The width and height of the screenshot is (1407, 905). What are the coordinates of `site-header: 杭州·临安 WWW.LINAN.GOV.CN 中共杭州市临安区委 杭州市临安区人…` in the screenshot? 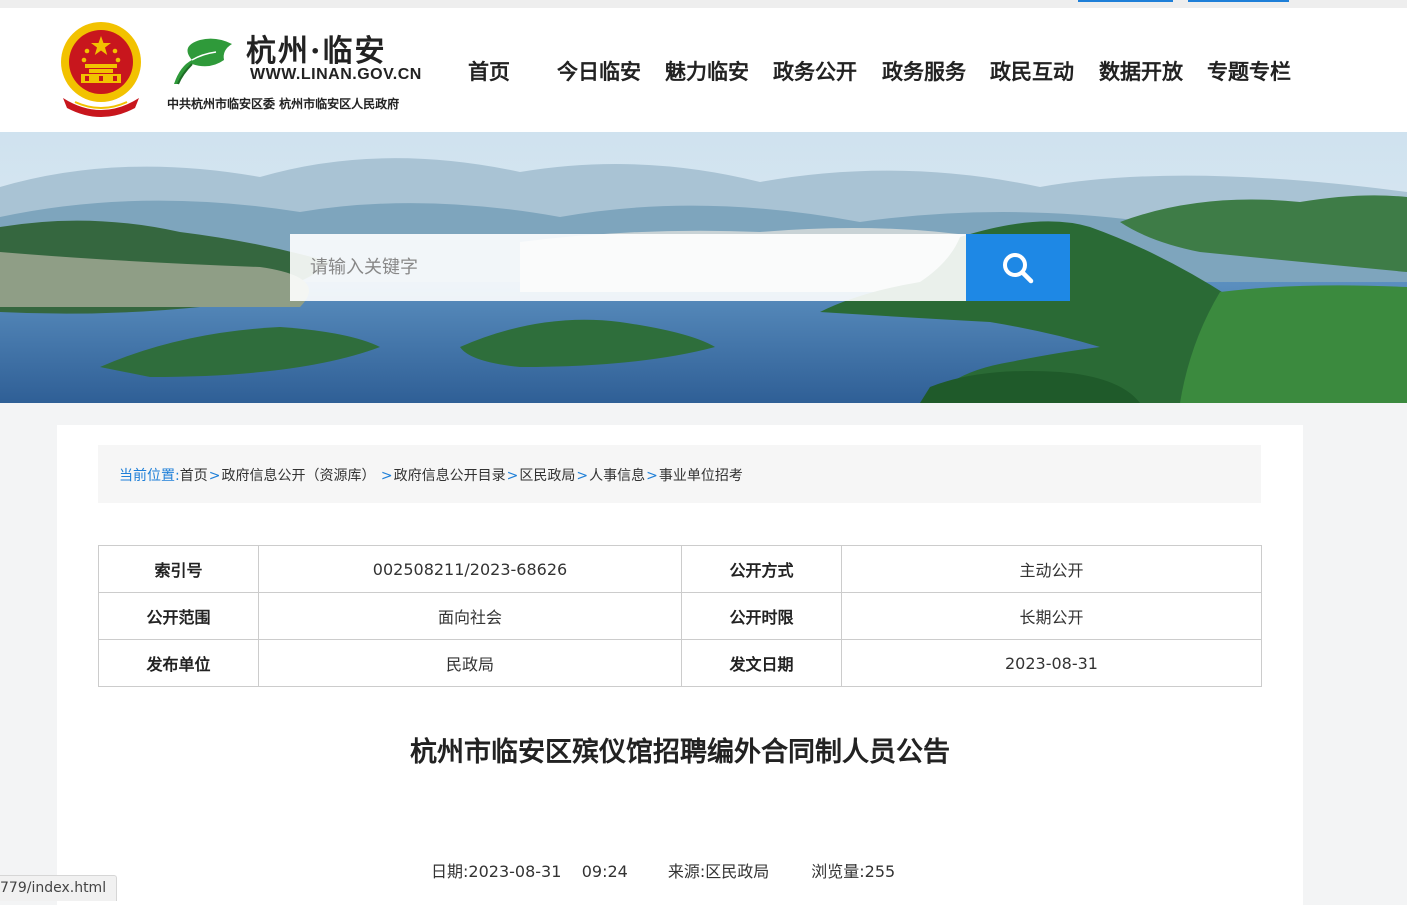 It's located at (703, 70).